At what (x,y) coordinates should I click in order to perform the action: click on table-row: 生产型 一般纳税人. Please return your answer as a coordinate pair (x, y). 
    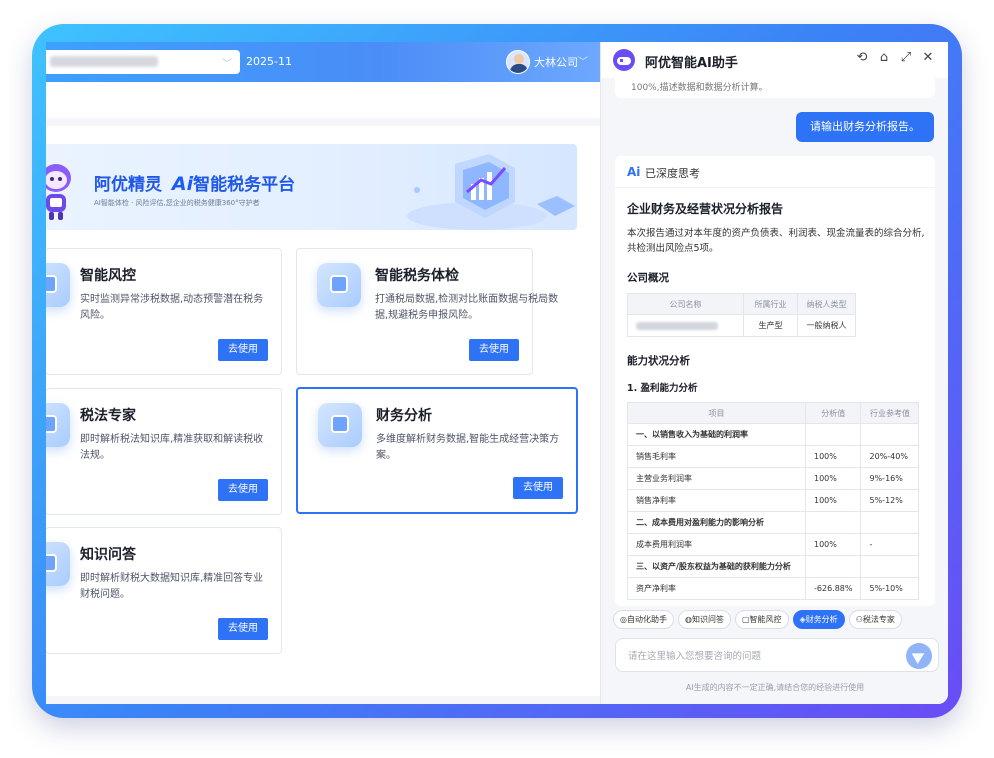
    Looking at the image, I should click on (741, 325).